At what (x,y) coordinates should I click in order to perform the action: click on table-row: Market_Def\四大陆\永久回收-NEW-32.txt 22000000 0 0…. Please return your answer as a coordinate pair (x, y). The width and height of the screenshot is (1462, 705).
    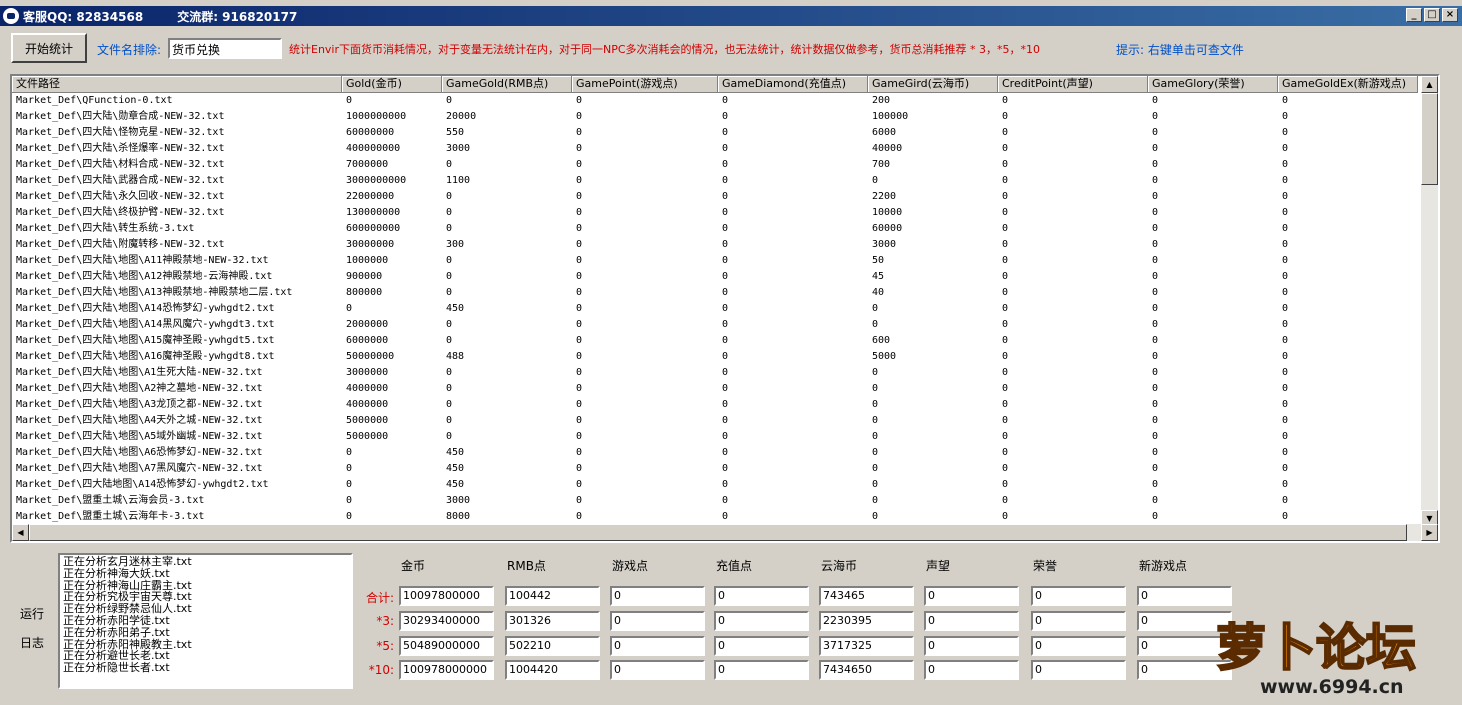
    Looking at the image, I should click on (718, 197).